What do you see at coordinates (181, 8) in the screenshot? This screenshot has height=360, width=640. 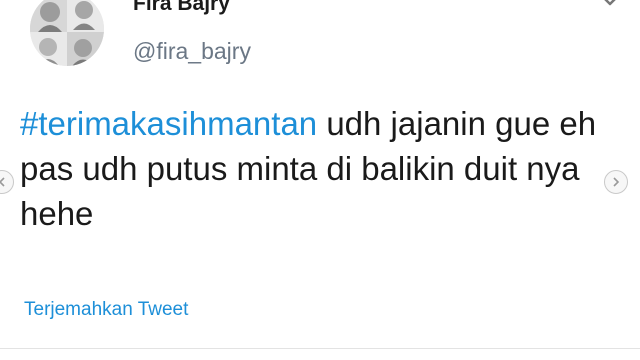 I see `display-name: Fira Bajry` at bounding box center [181, 8].